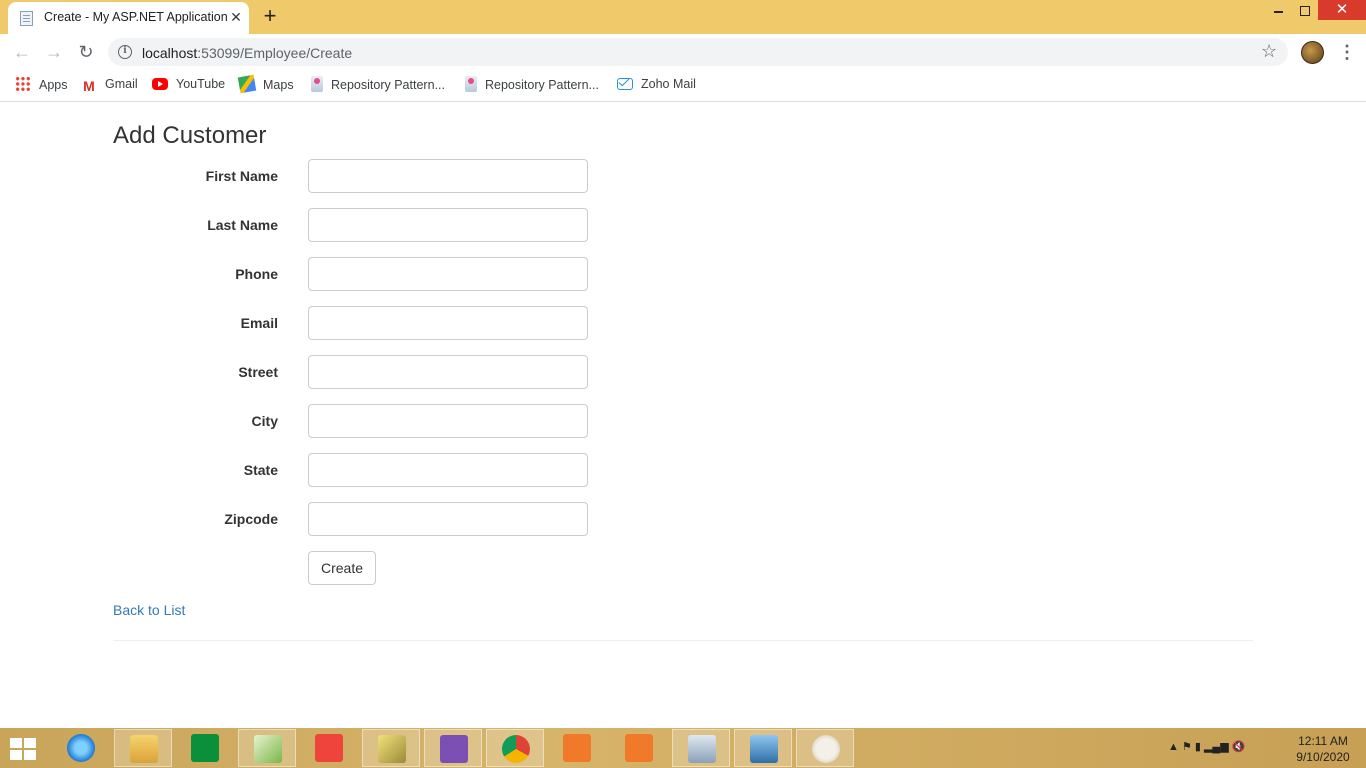 The height and width of the screenshot is (768, 1366). I want to click on taskbar-internet-explorer, so click(81, 748).